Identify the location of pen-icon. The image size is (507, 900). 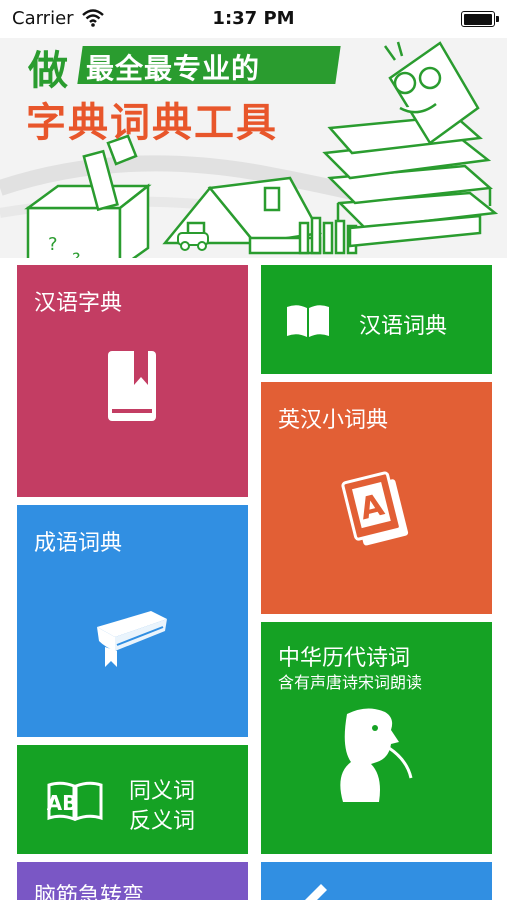
(316, 892).